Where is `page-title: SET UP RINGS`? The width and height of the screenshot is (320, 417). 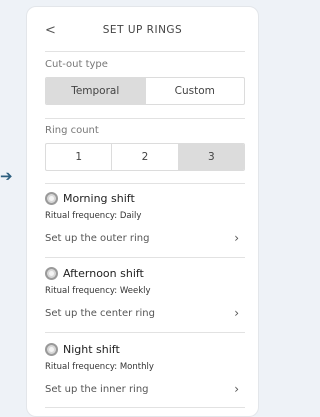 page-title: SET UP RINGS is located at coordinates (142, 30).